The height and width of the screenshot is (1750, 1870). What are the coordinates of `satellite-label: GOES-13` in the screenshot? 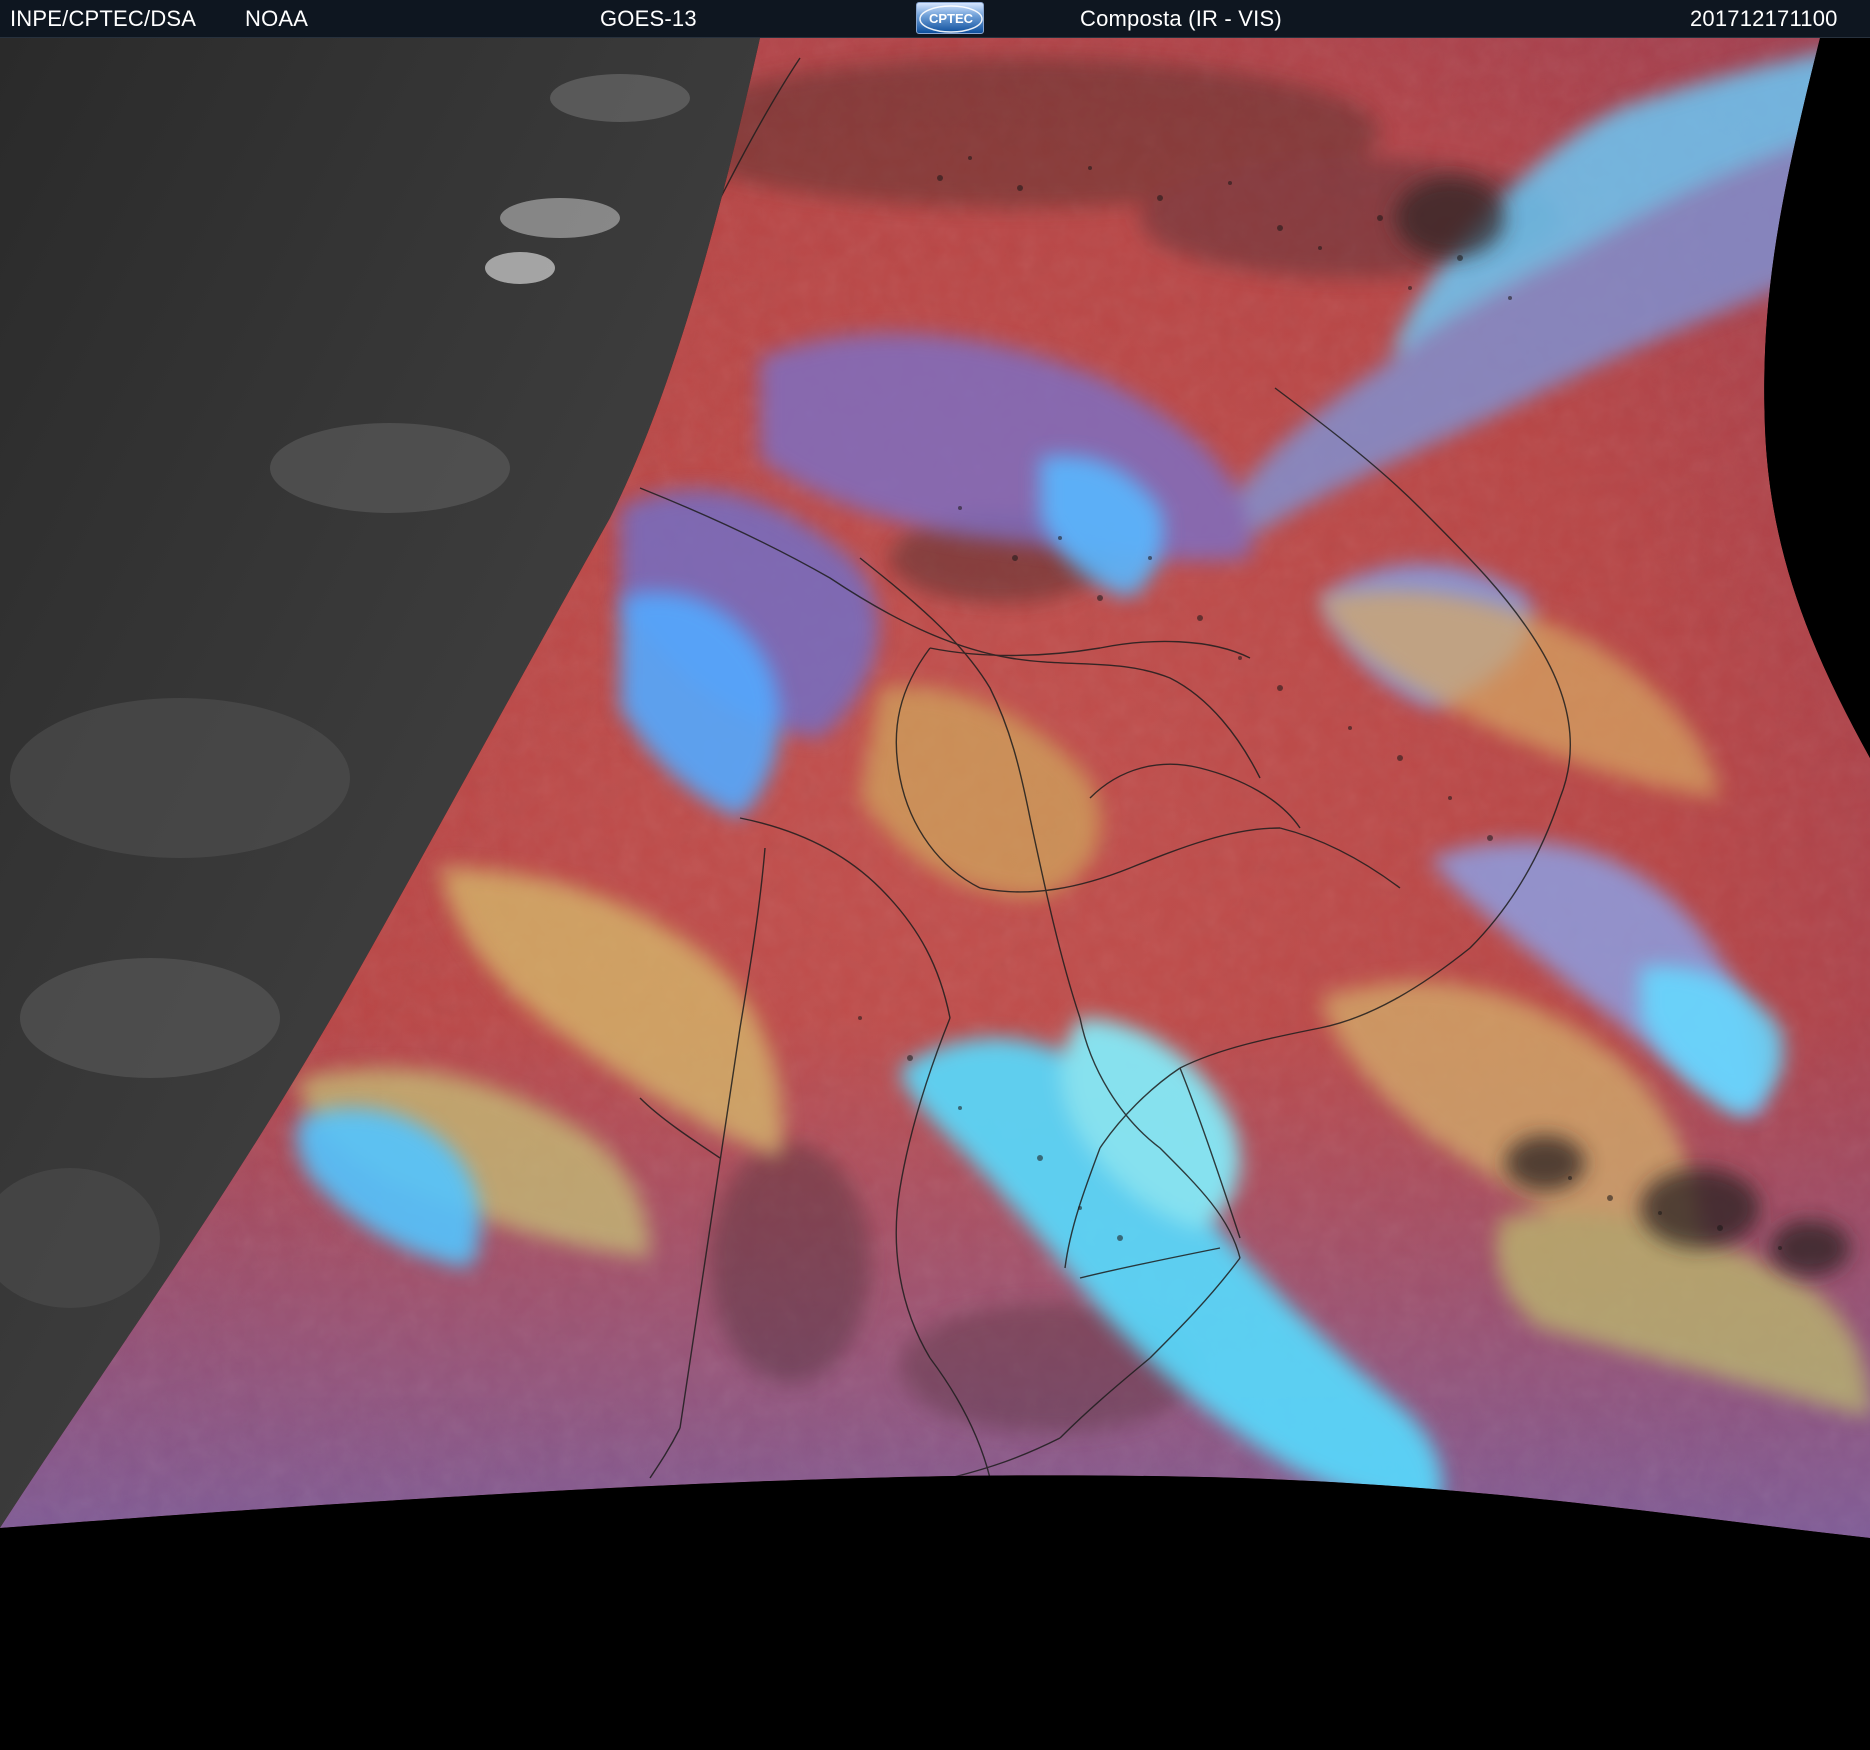 It's located at (648, 18).